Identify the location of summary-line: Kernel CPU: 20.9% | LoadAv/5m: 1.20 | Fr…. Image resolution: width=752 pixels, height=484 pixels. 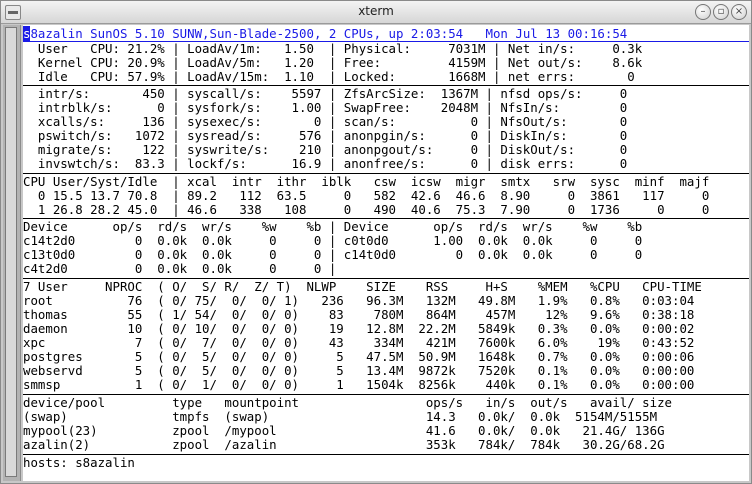
(333, 62).